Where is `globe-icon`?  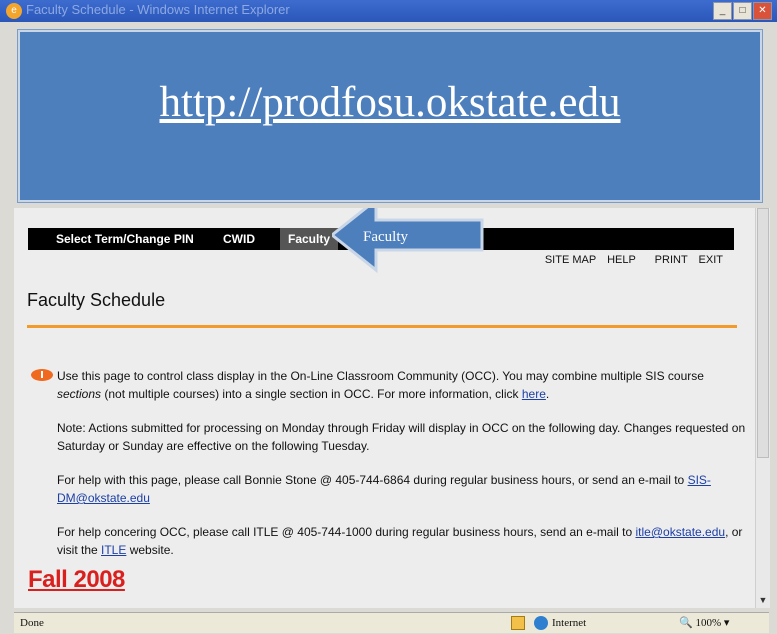
globe-icon is located at coordinates (541, 623).